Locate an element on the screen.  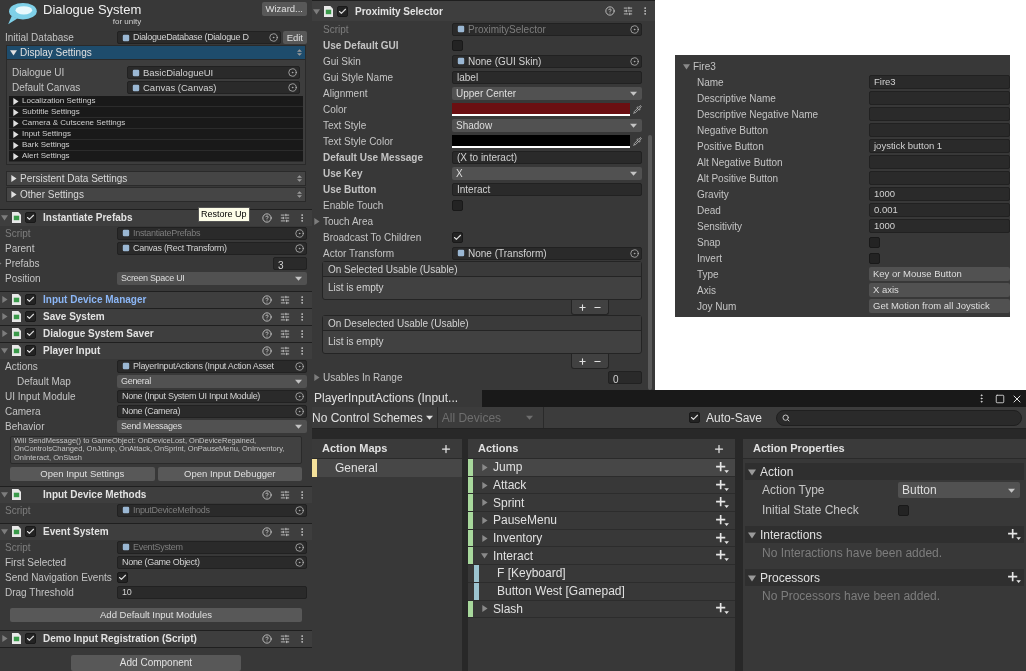
action-item: Slash is located at coordinates (601, 609).